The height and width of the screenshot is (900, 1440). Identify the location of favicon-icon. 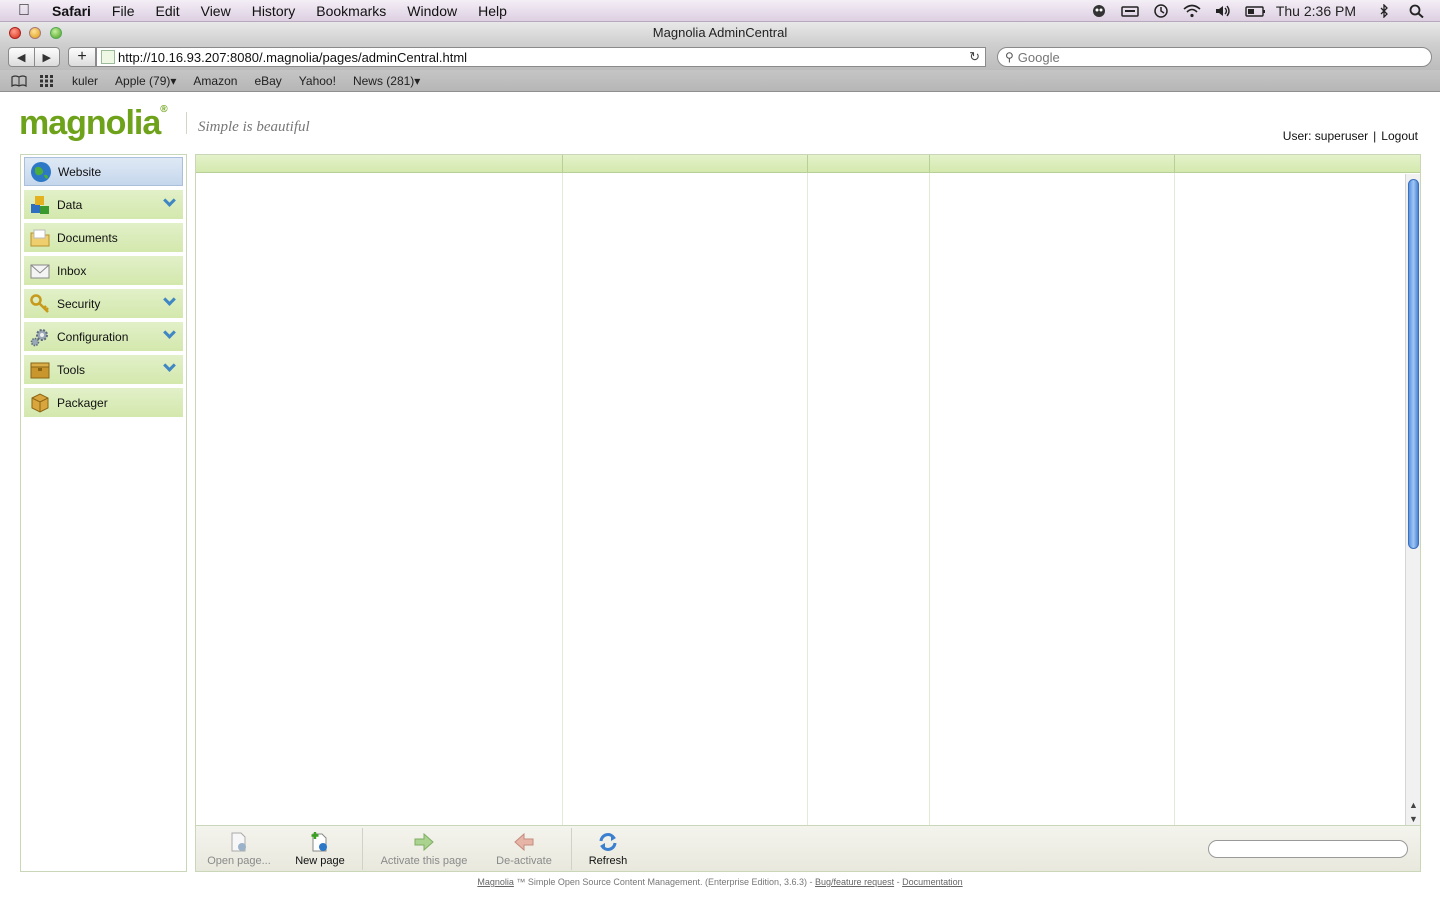
(108, 57).